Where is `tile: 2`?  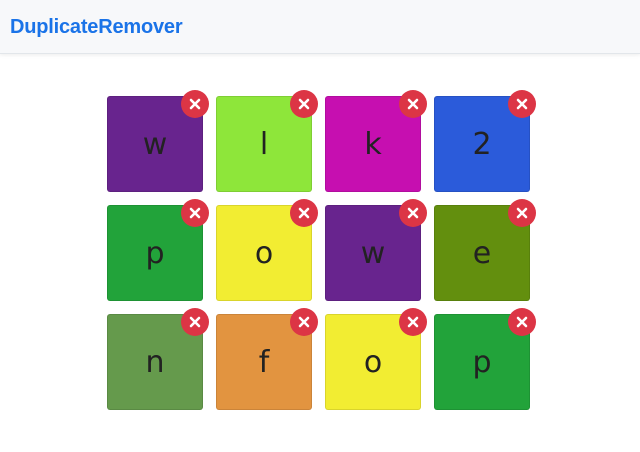
tile: 2 is located at coordinates (485, 141).